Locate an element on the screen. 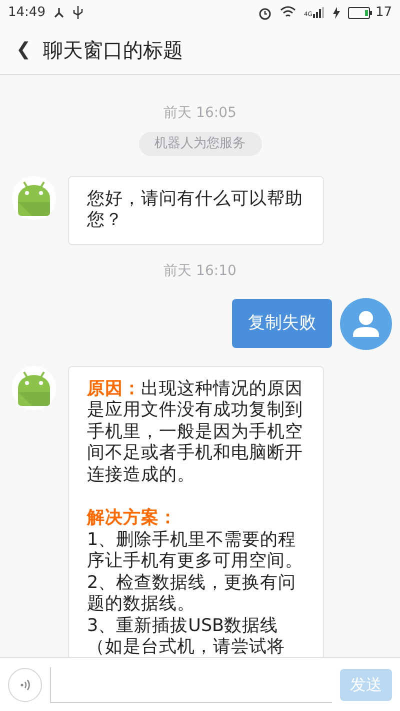 Image resolution: width=400 pixels, height=711 pixels. alarm-icon is located at coordinates (265, 13).